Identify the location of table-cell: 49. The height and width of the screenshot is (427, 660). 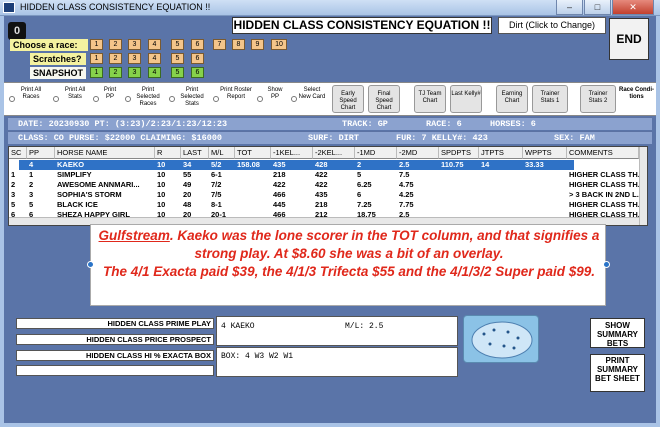
(195, 185).